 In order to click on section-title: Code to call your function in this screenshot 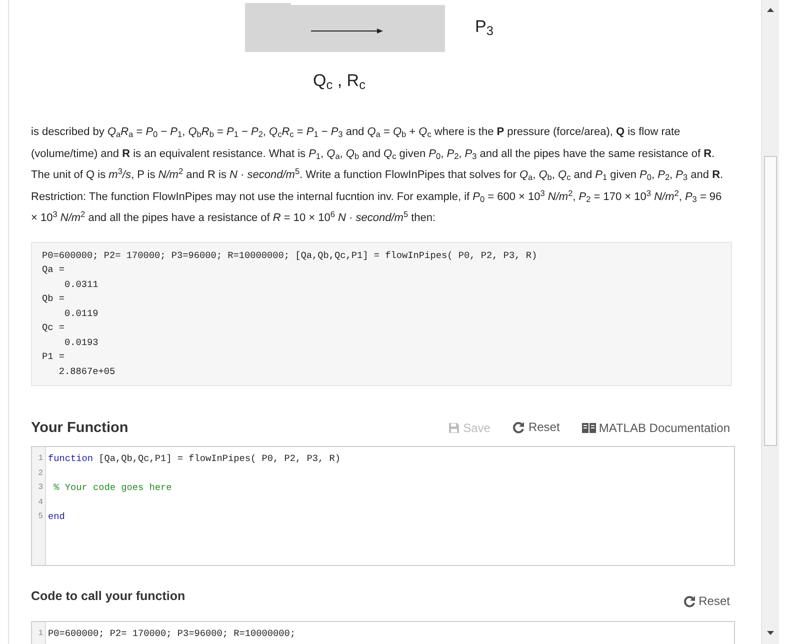, I will do `click(108, 596)`.